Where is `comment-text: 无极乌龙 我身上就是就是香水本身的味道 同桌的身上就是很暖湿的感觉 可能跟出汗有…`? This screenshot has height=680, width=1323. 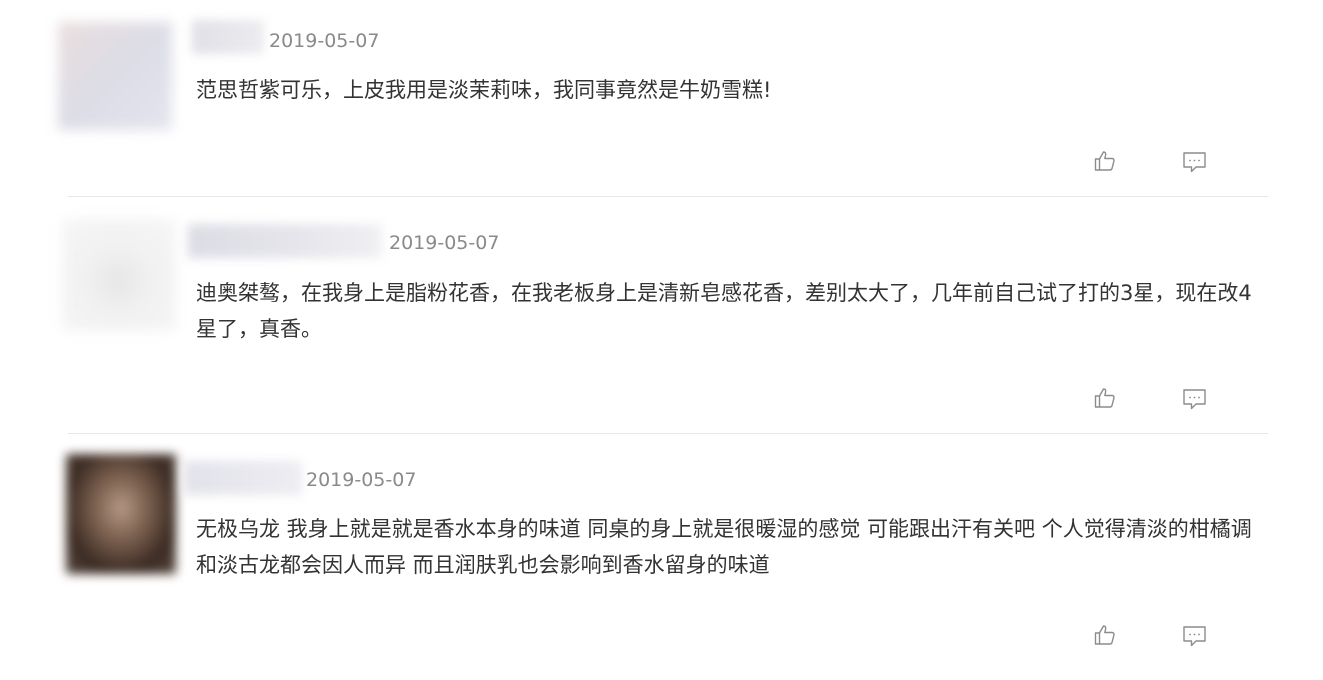 comment-text: 无极乌龙 我身上就是就是香水本身的味道 同桌的身上就是很暖湿的感觉 可能跟出汗有… is located at coordinates (724, 547).